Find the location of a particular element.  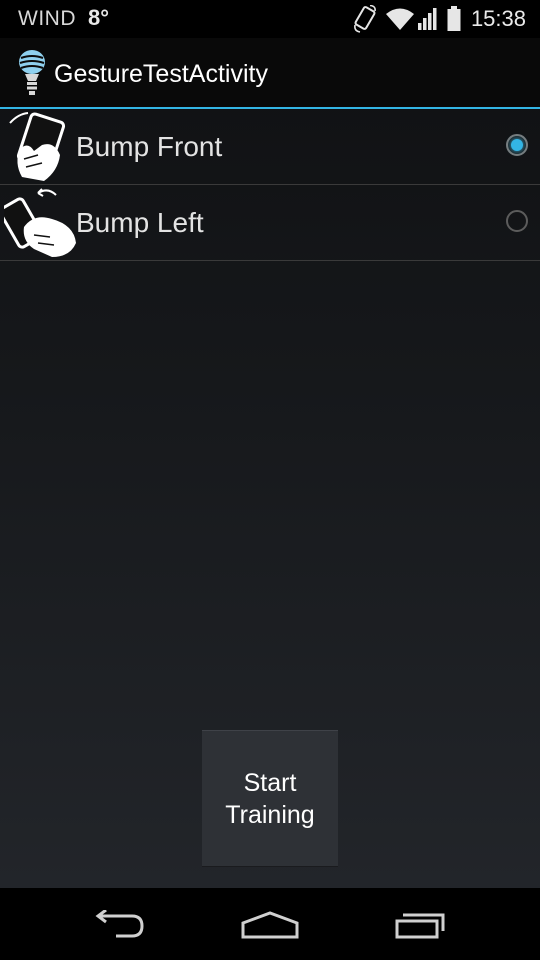

gesture-label: Bump Left is located at coordinates (140, 222).